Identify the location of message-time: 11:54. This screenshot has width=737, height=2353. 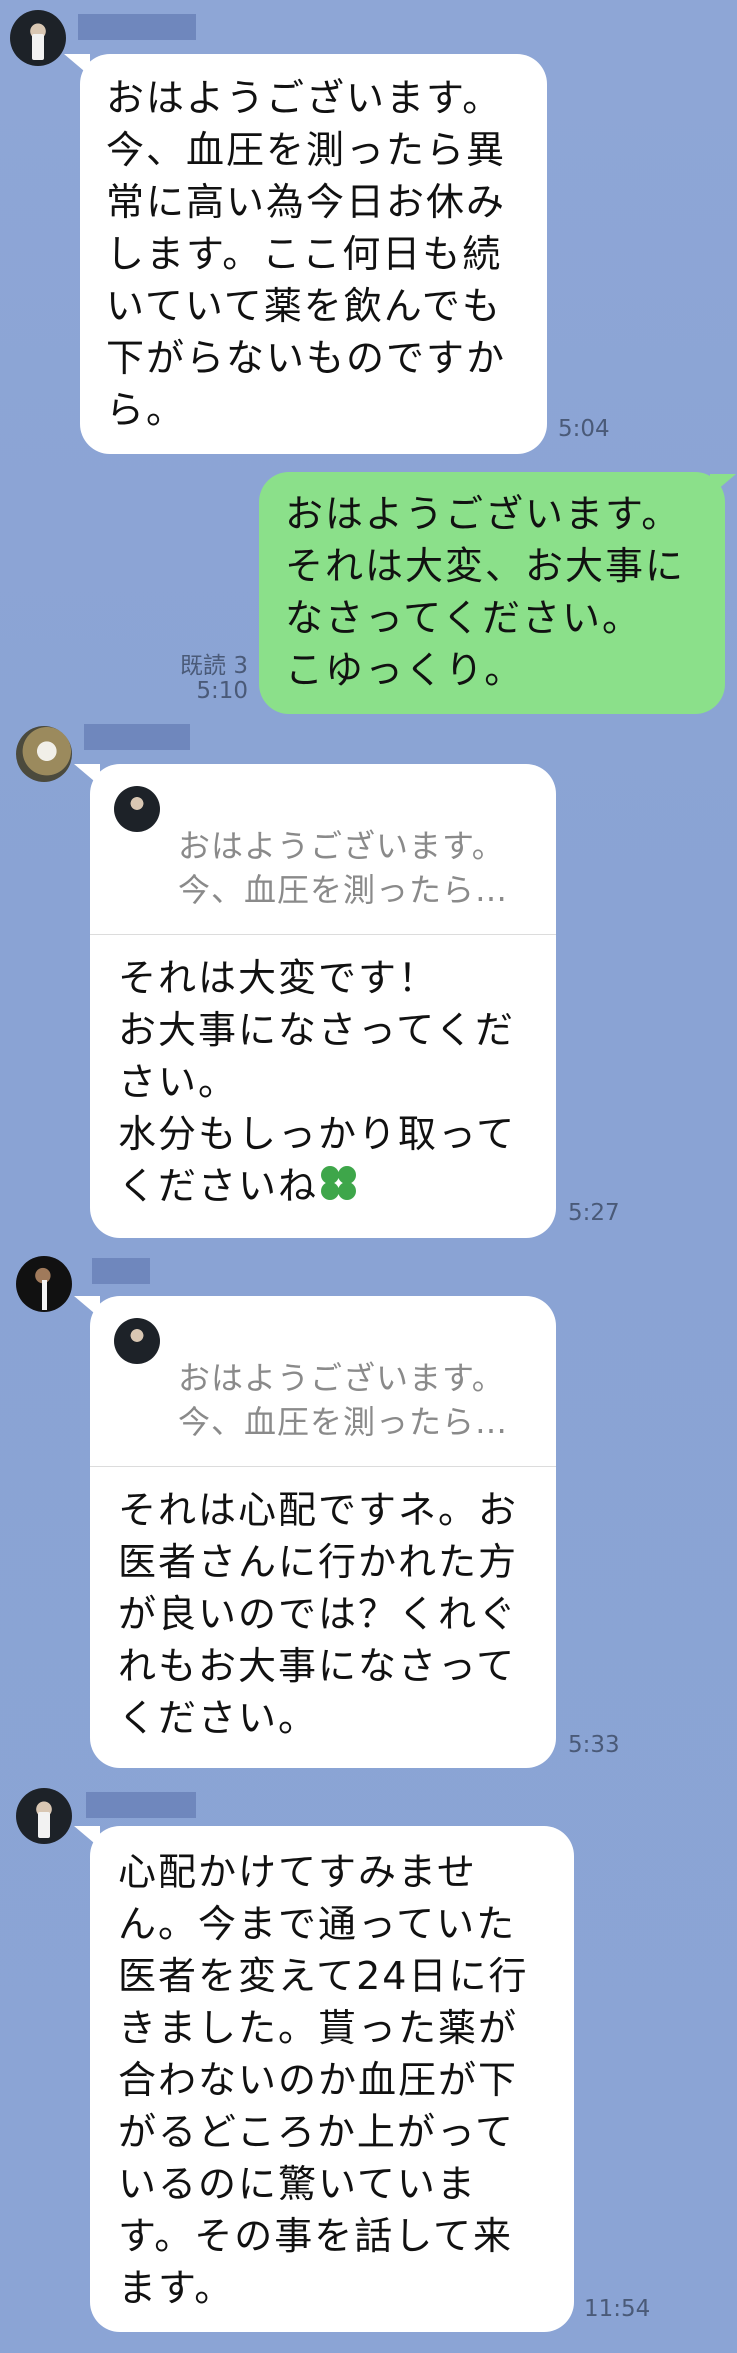
(617, 2309).